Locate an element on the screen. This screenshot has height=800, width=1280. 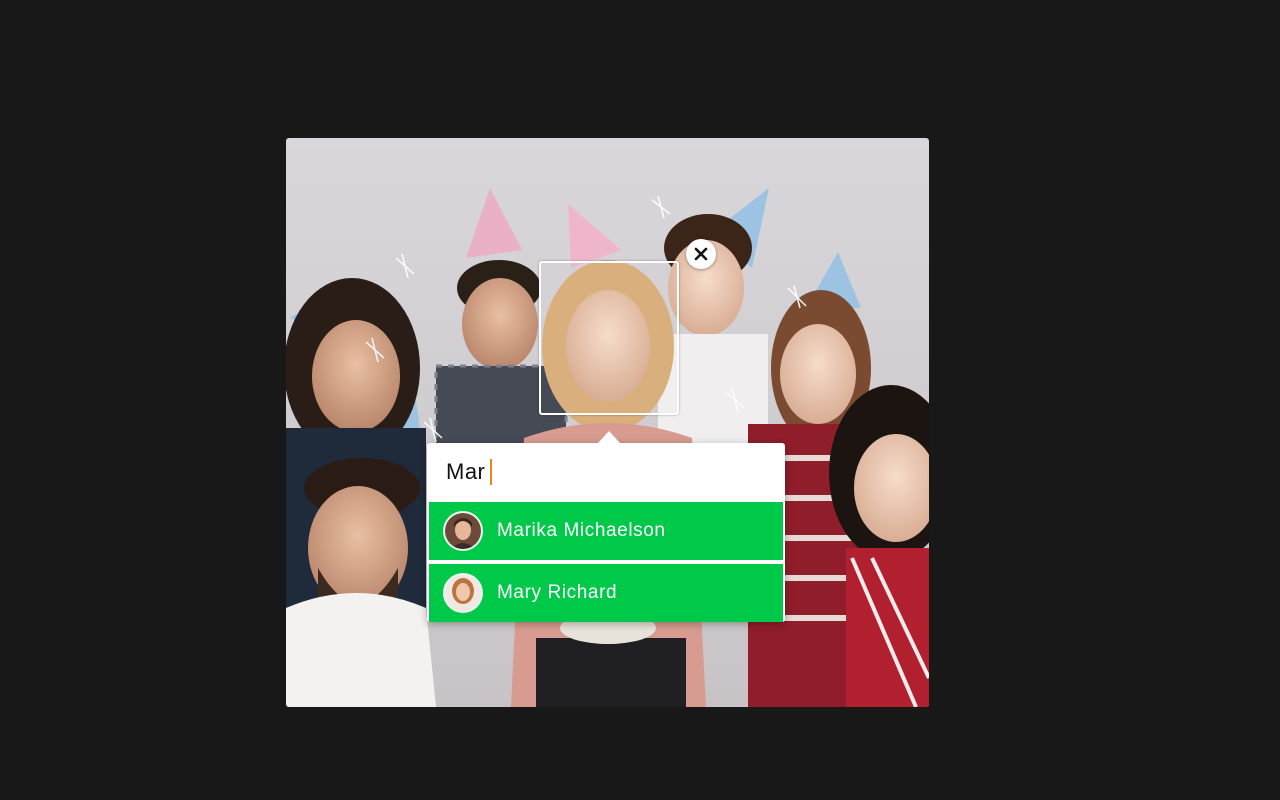
text-cursor is located at coordinates (491, 472).